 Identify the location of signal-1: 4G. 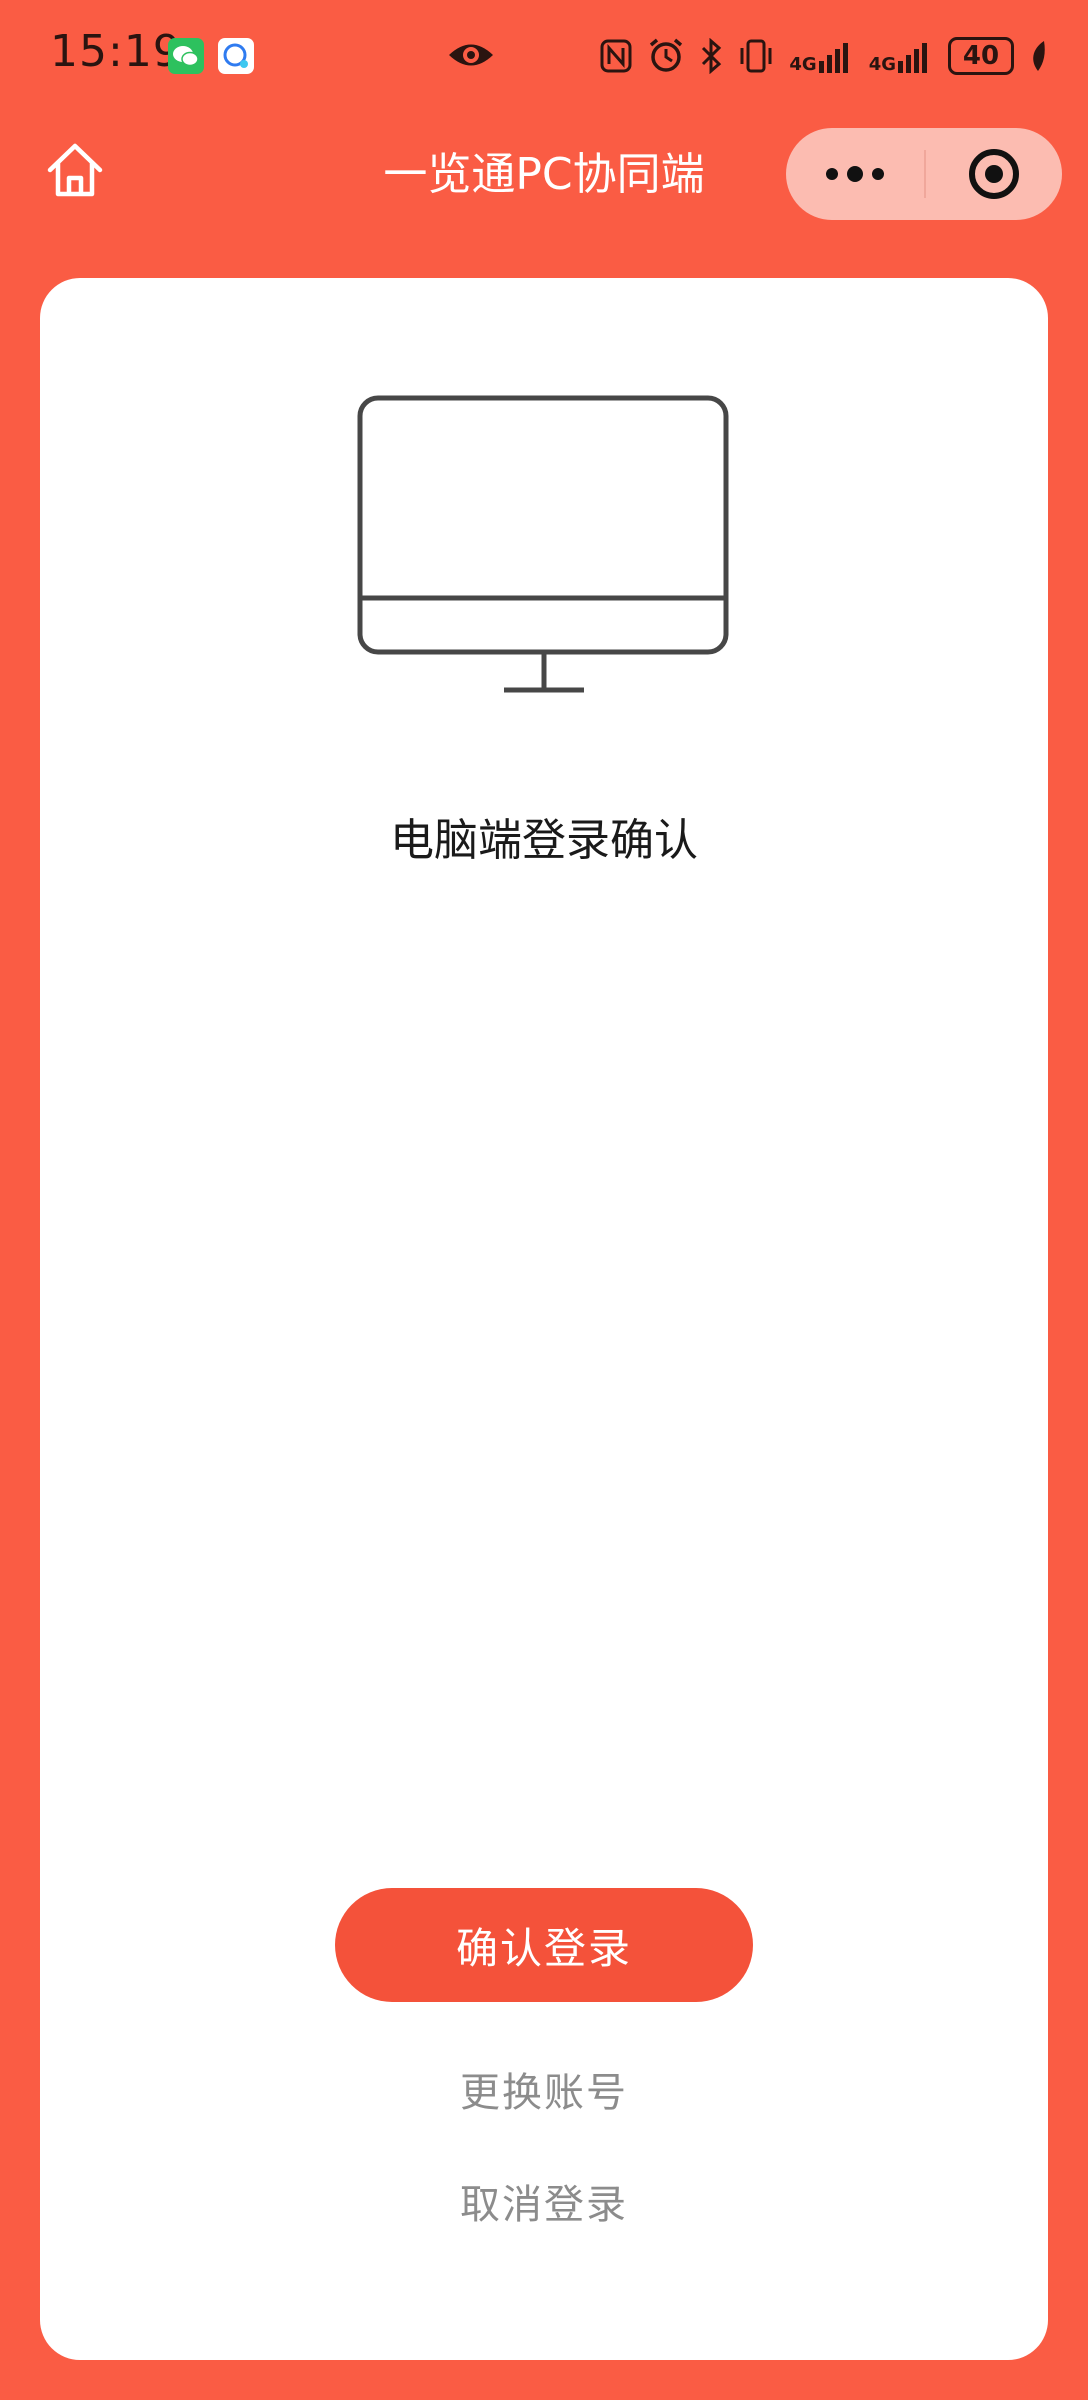
(821, 57).